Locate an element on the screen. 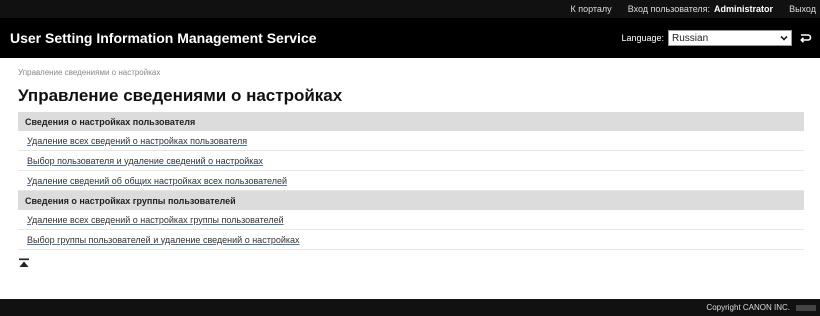 This screenshot has height=316, width=820. language-controls: Language: Russian is located at coordinates (716, 38).